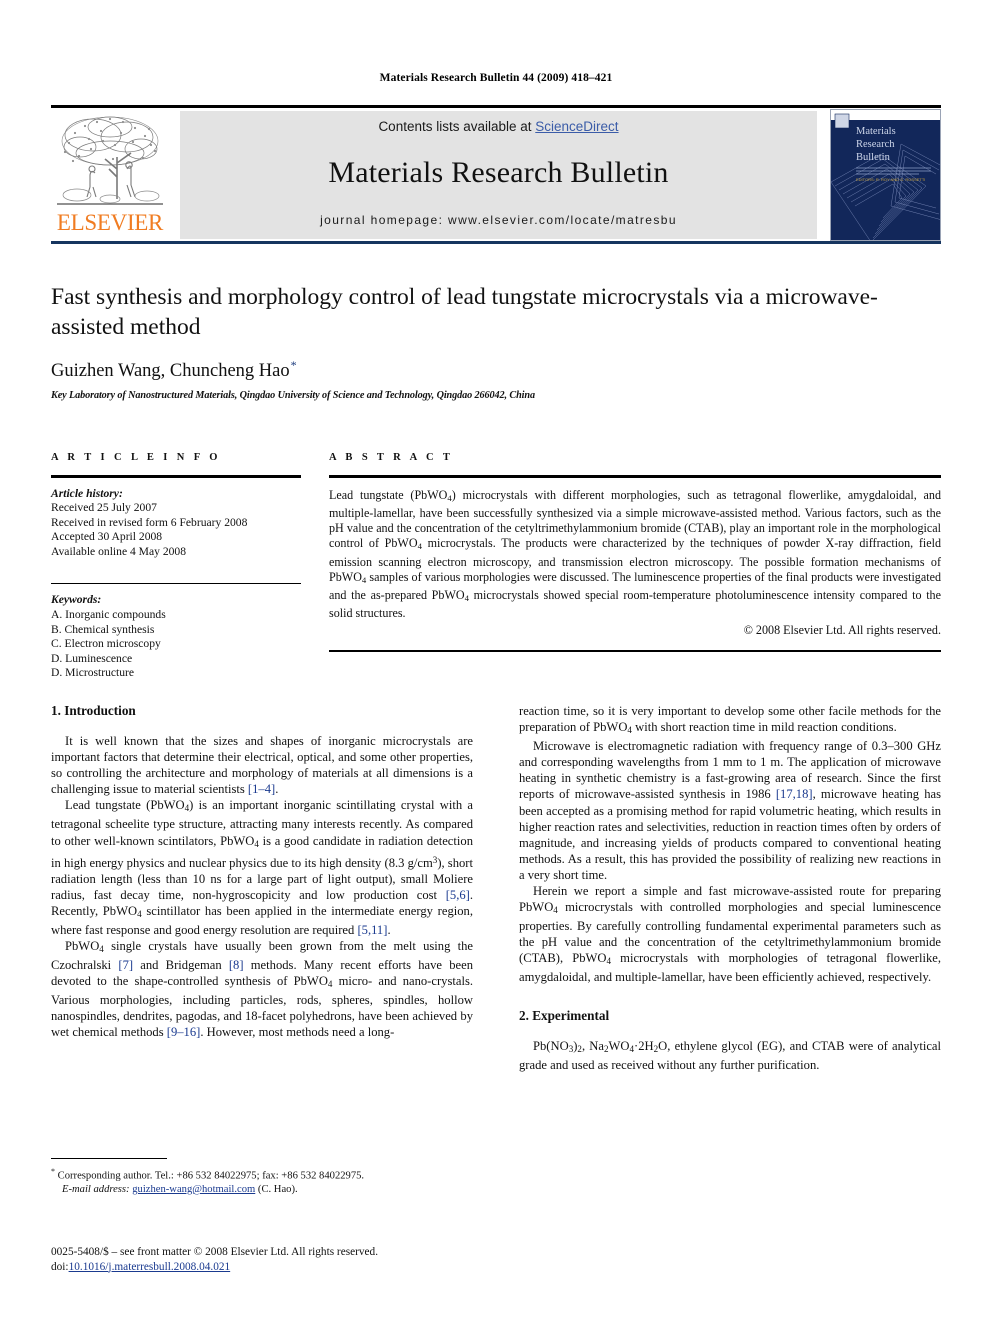  Describe the element at coordinates (104, 508) in the screenshot. I see `history-item-received: Received 25 July 2007` at that location.